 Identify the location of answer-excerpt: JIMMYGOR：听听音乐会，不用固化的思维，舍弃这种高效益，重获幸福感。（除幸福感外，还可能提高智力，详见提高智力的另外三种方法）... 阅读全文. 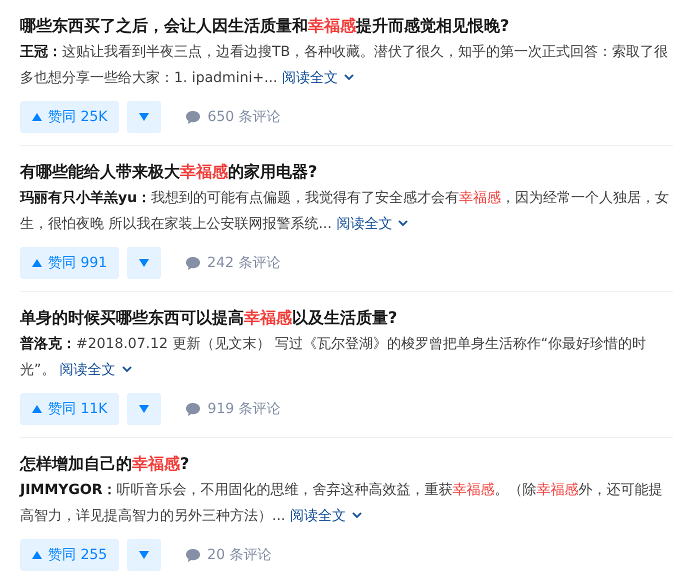
(342, 503).